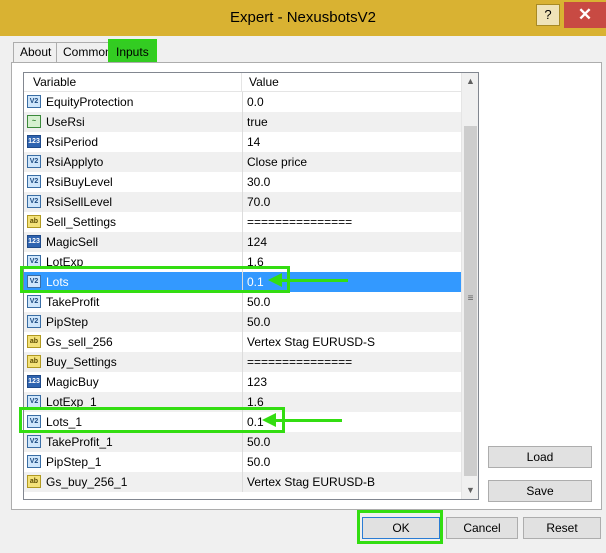  What do you see at coordinates (303, 17) in the screenshot?
I see `window-title: Expert - NexusbotsV2` at bounding box center [303, 17].